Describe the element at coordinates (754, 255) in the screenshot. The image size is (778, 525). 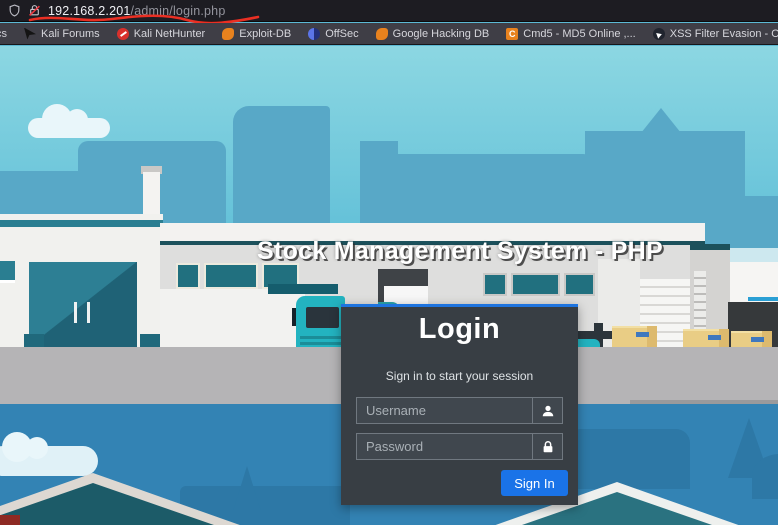
I see `cyan-band` at that location.